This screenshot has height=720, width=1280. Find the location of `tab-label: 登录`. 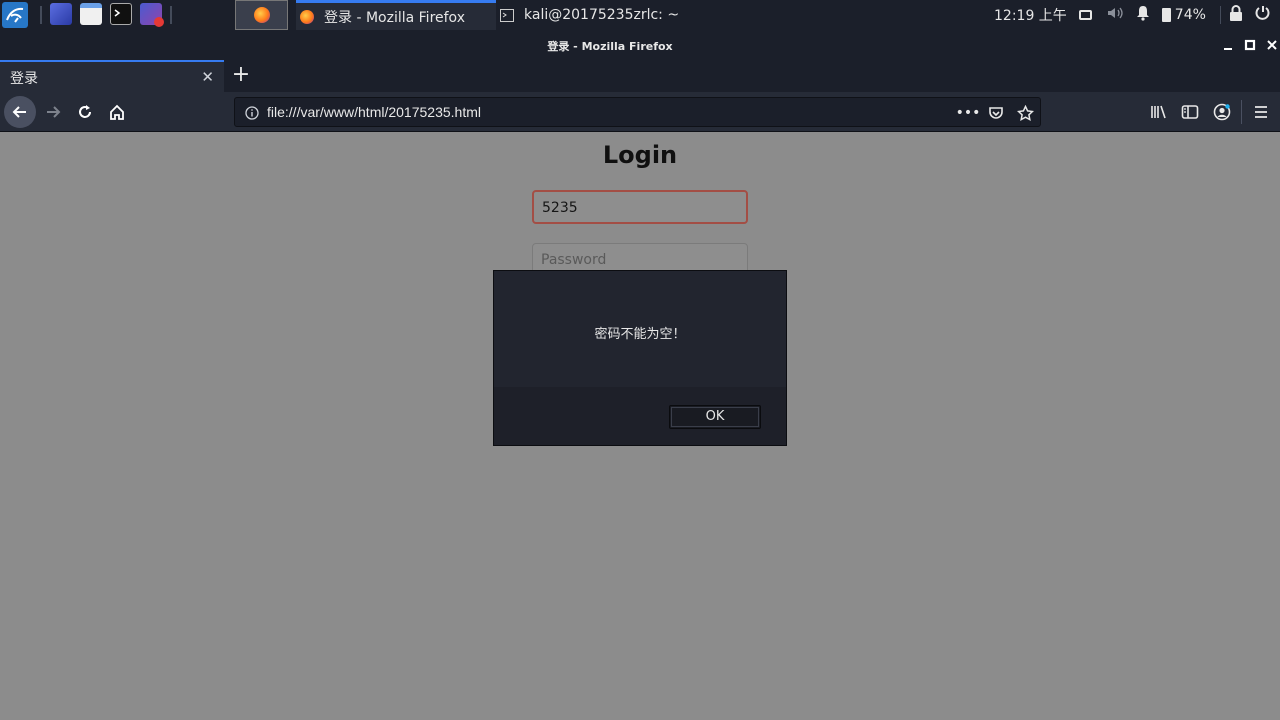

tab-label: 登录 is located at coordinates (24, 79).